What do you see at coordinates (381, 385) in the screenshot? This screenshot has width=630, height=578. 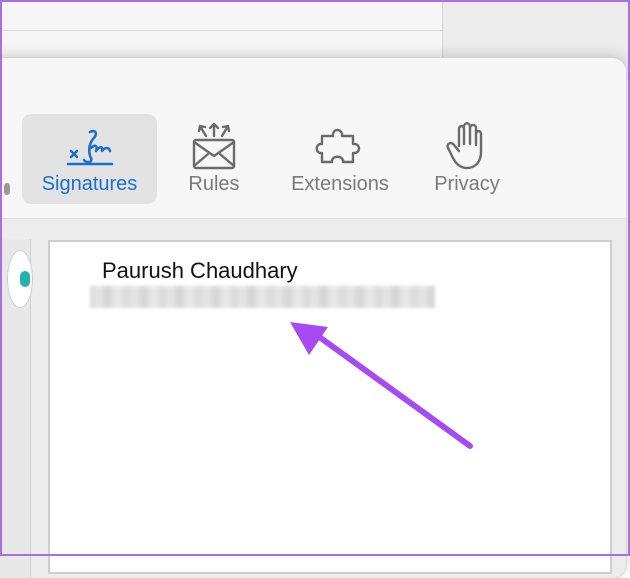 I see `annotation-arrow` at bounding box center [381, 385].